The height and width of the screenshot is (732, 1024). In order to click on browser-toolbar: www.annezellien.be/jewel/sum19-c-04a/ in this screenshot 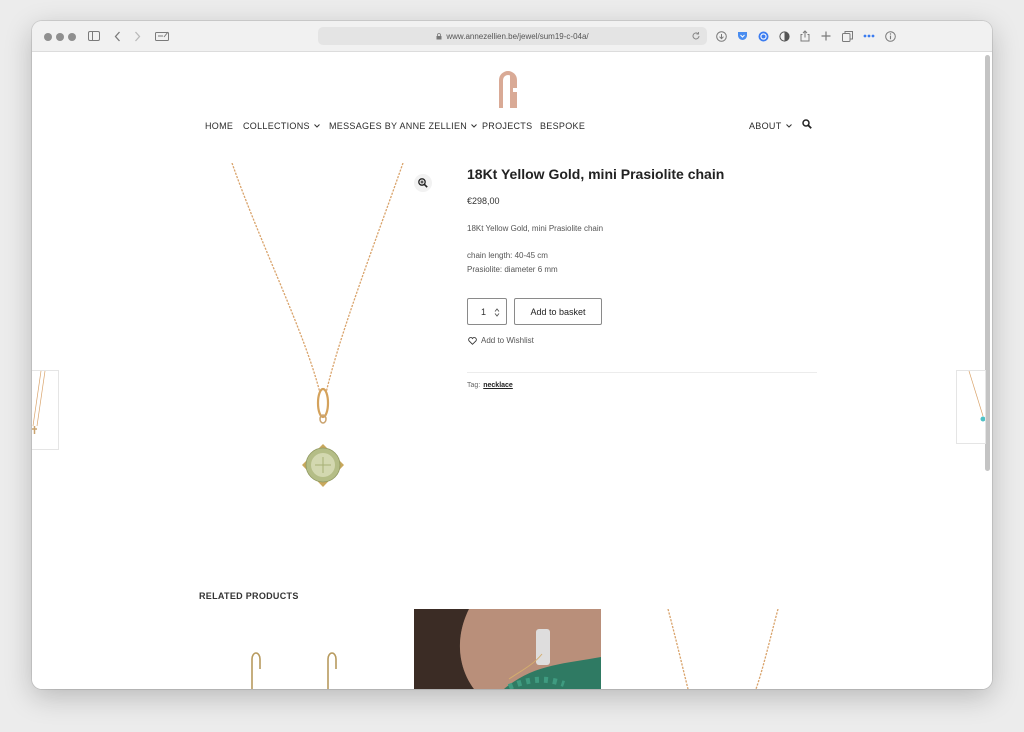, I will do `click(512, 36)`.